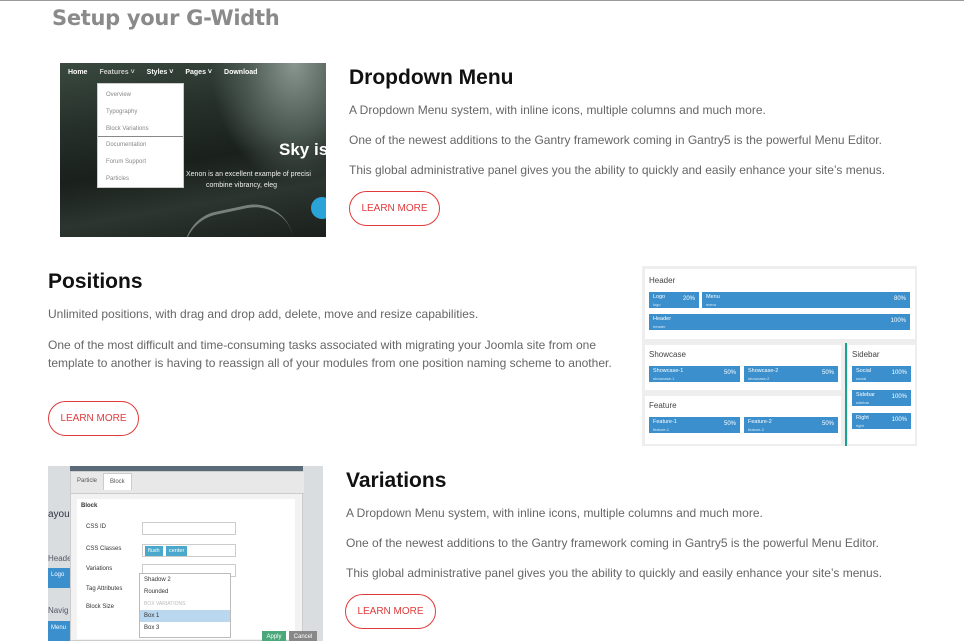  I want to click on feature-title-positions: Positions, so click(95, 281).